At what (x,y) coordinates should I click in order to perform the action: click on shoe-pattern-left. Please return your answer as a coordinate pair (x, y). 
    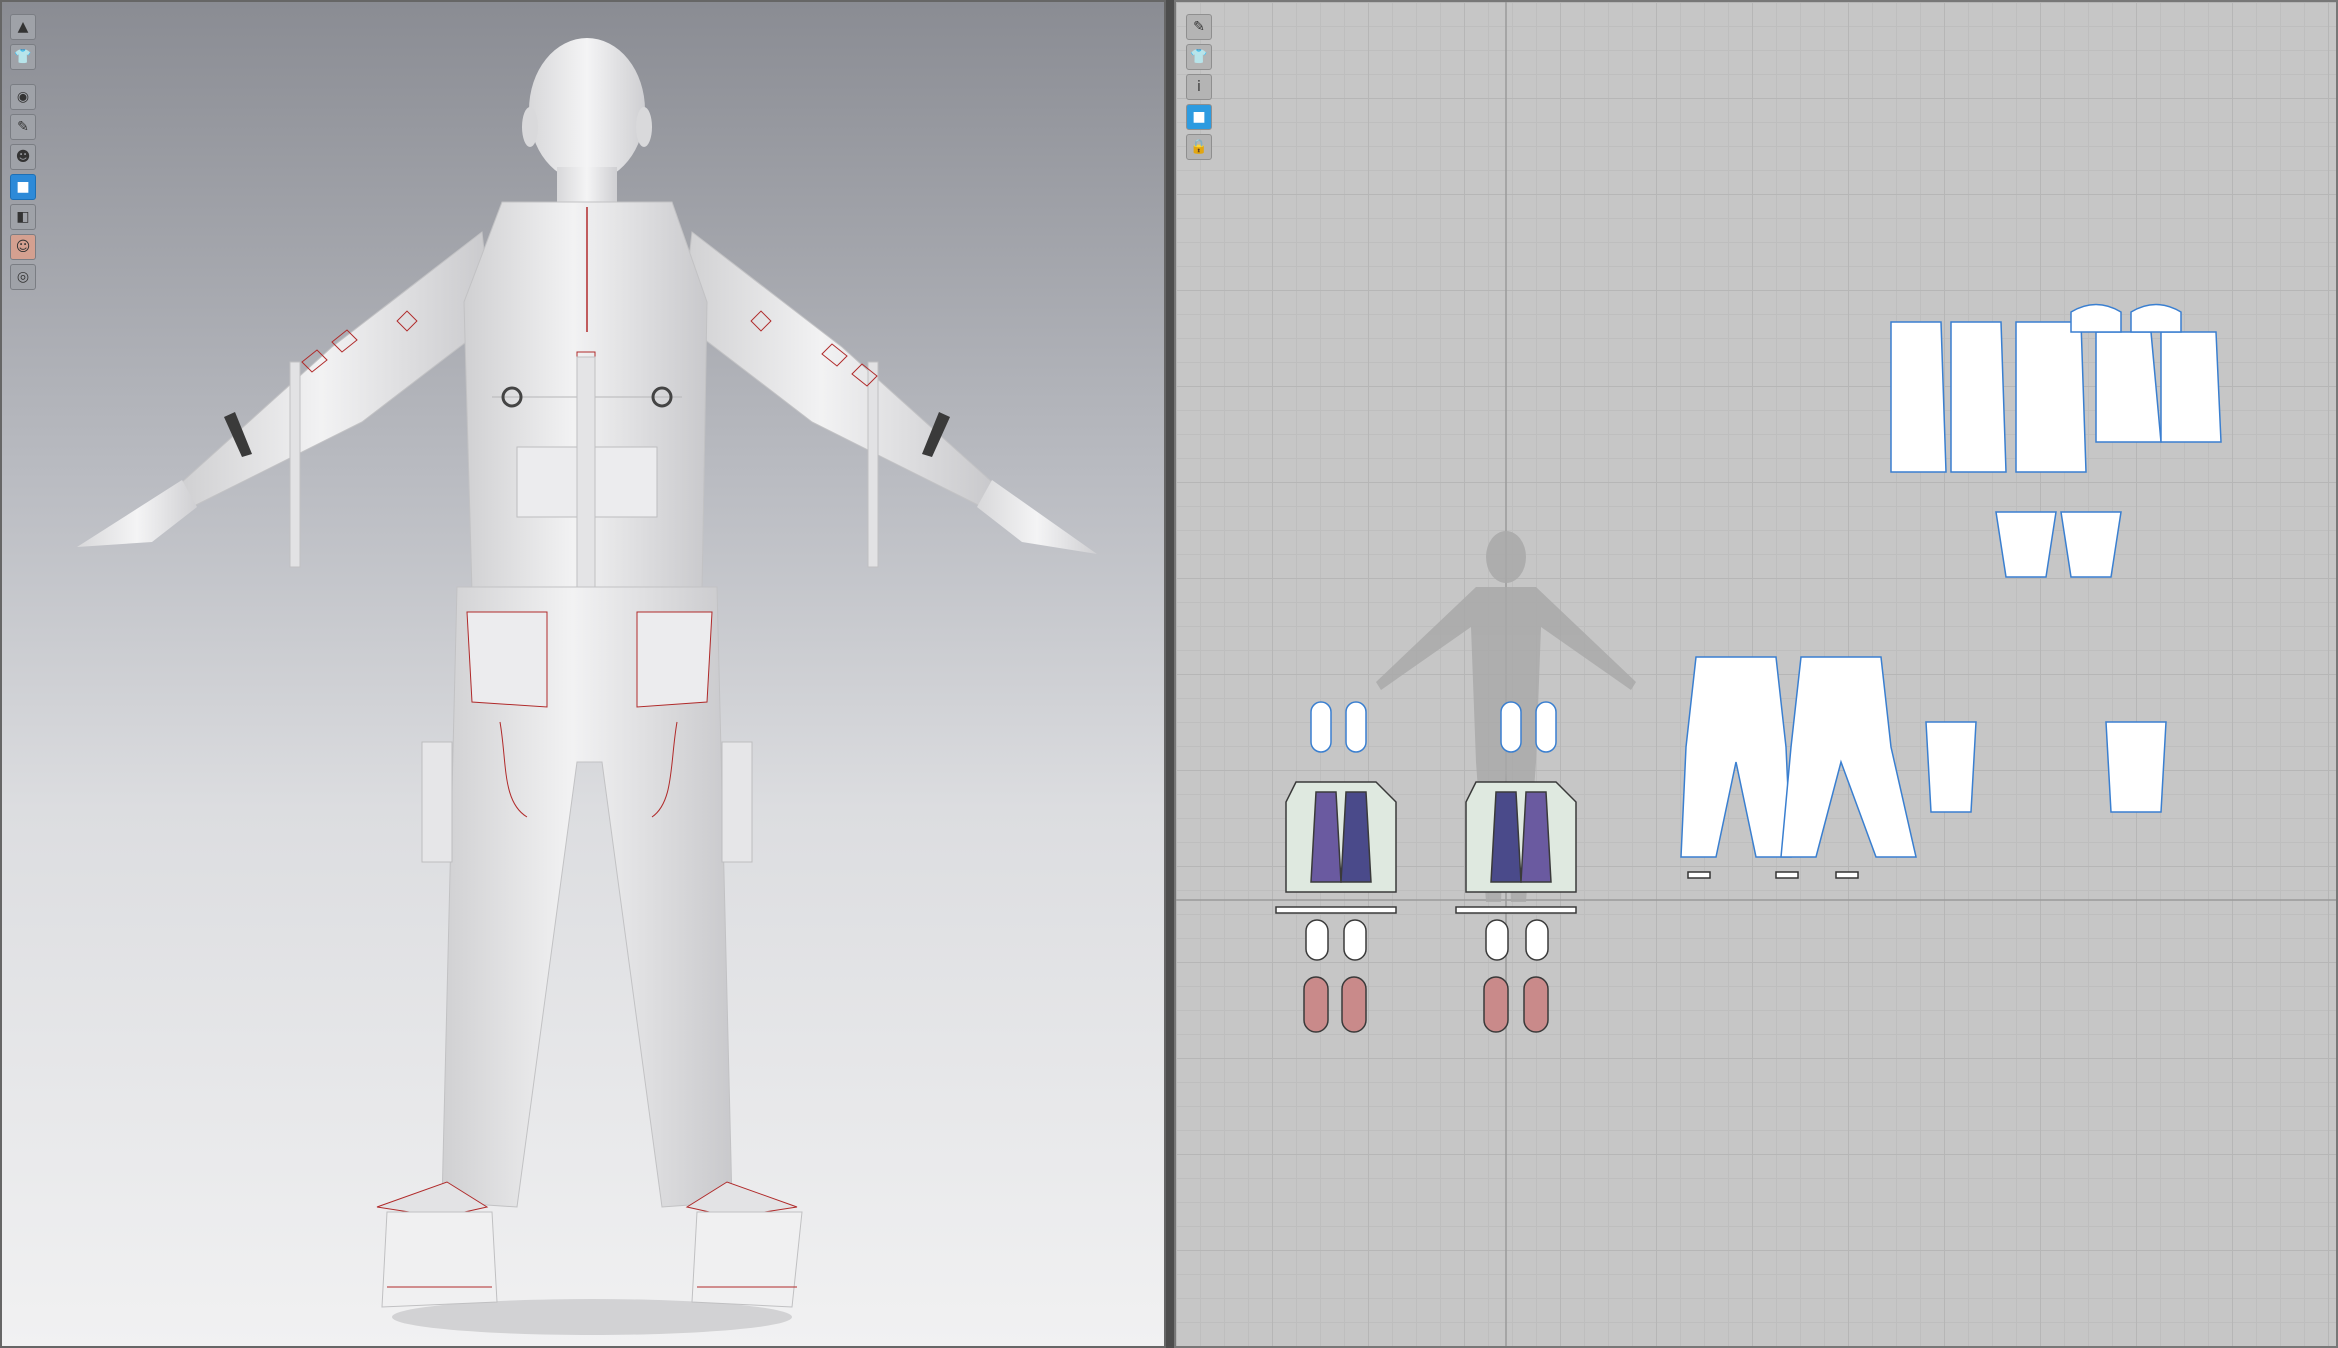
    Looking at the image, I should click on (1336, 867).